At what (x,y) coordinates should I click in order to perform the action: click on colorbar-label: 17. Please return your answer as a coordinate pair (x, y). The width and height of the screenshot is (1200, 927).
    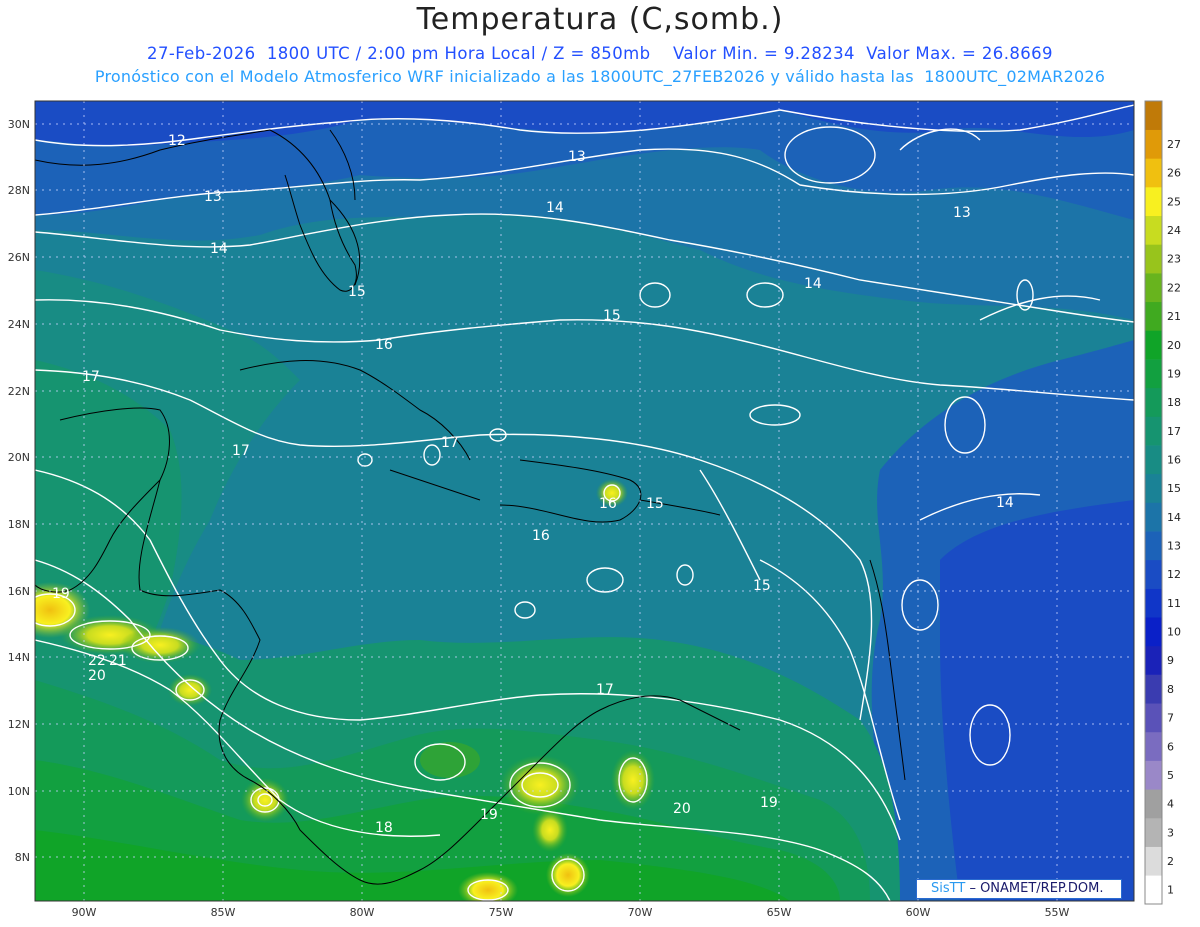
    Looking at the image, I should click on (1174, 431).